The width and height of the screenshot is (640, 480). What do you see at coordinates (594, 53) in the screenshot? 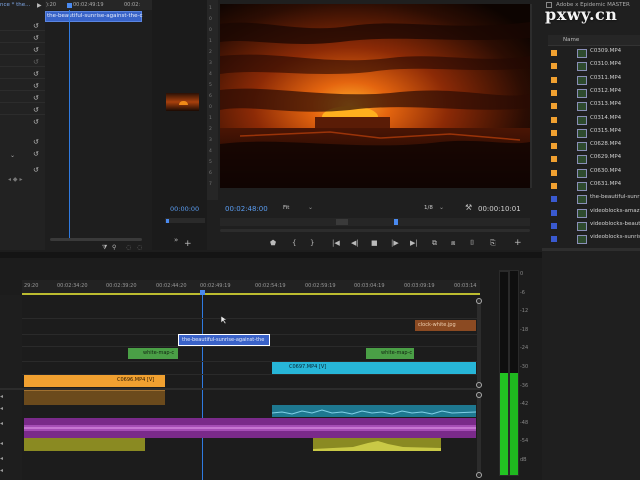
I see `project-item: C0309.MP4` at bounding box center [594, 53].